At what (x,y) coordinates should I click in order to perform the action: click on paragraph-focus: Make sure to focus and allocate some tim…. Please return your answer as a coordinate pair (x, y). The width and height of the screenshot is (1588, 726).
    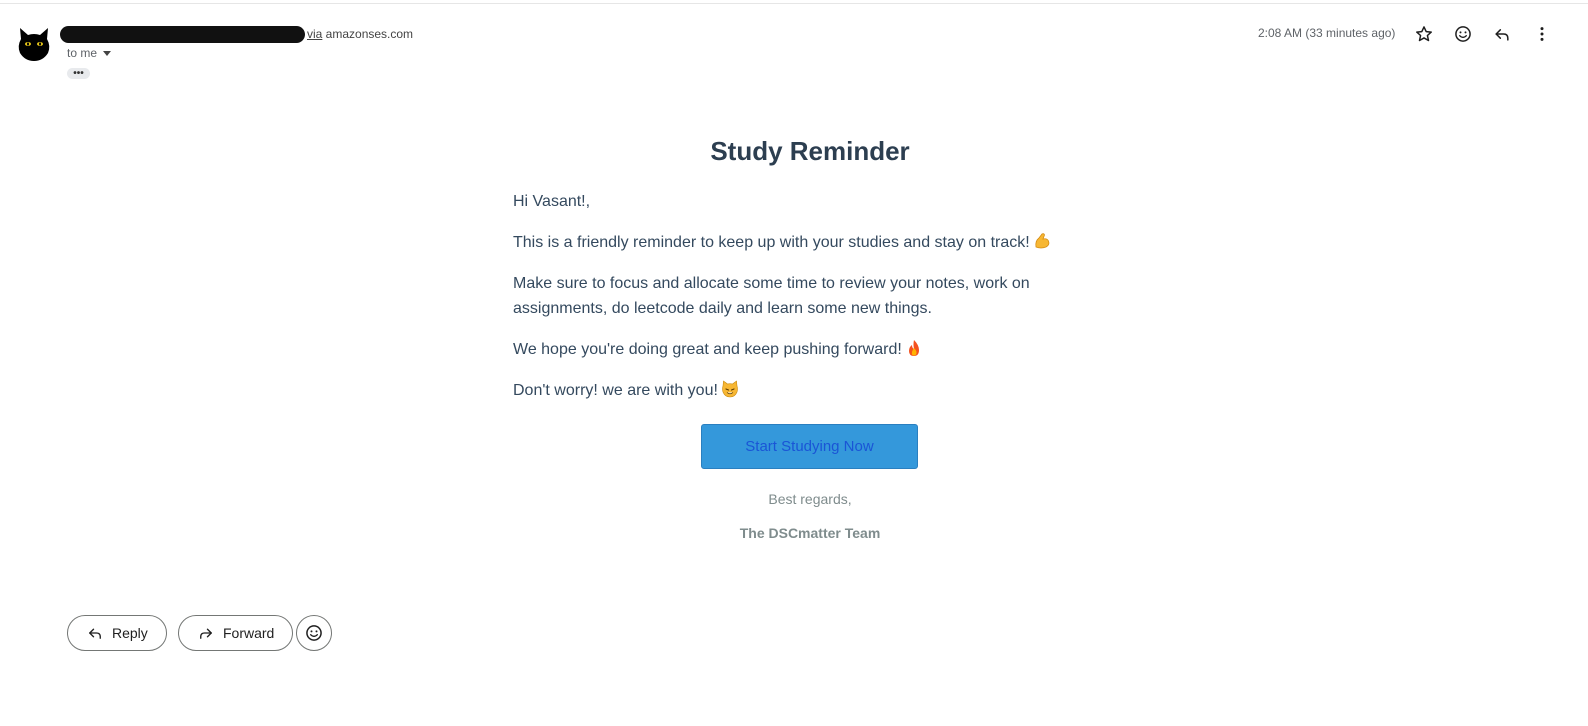
    Looking at the image, I should click on (771, 296).